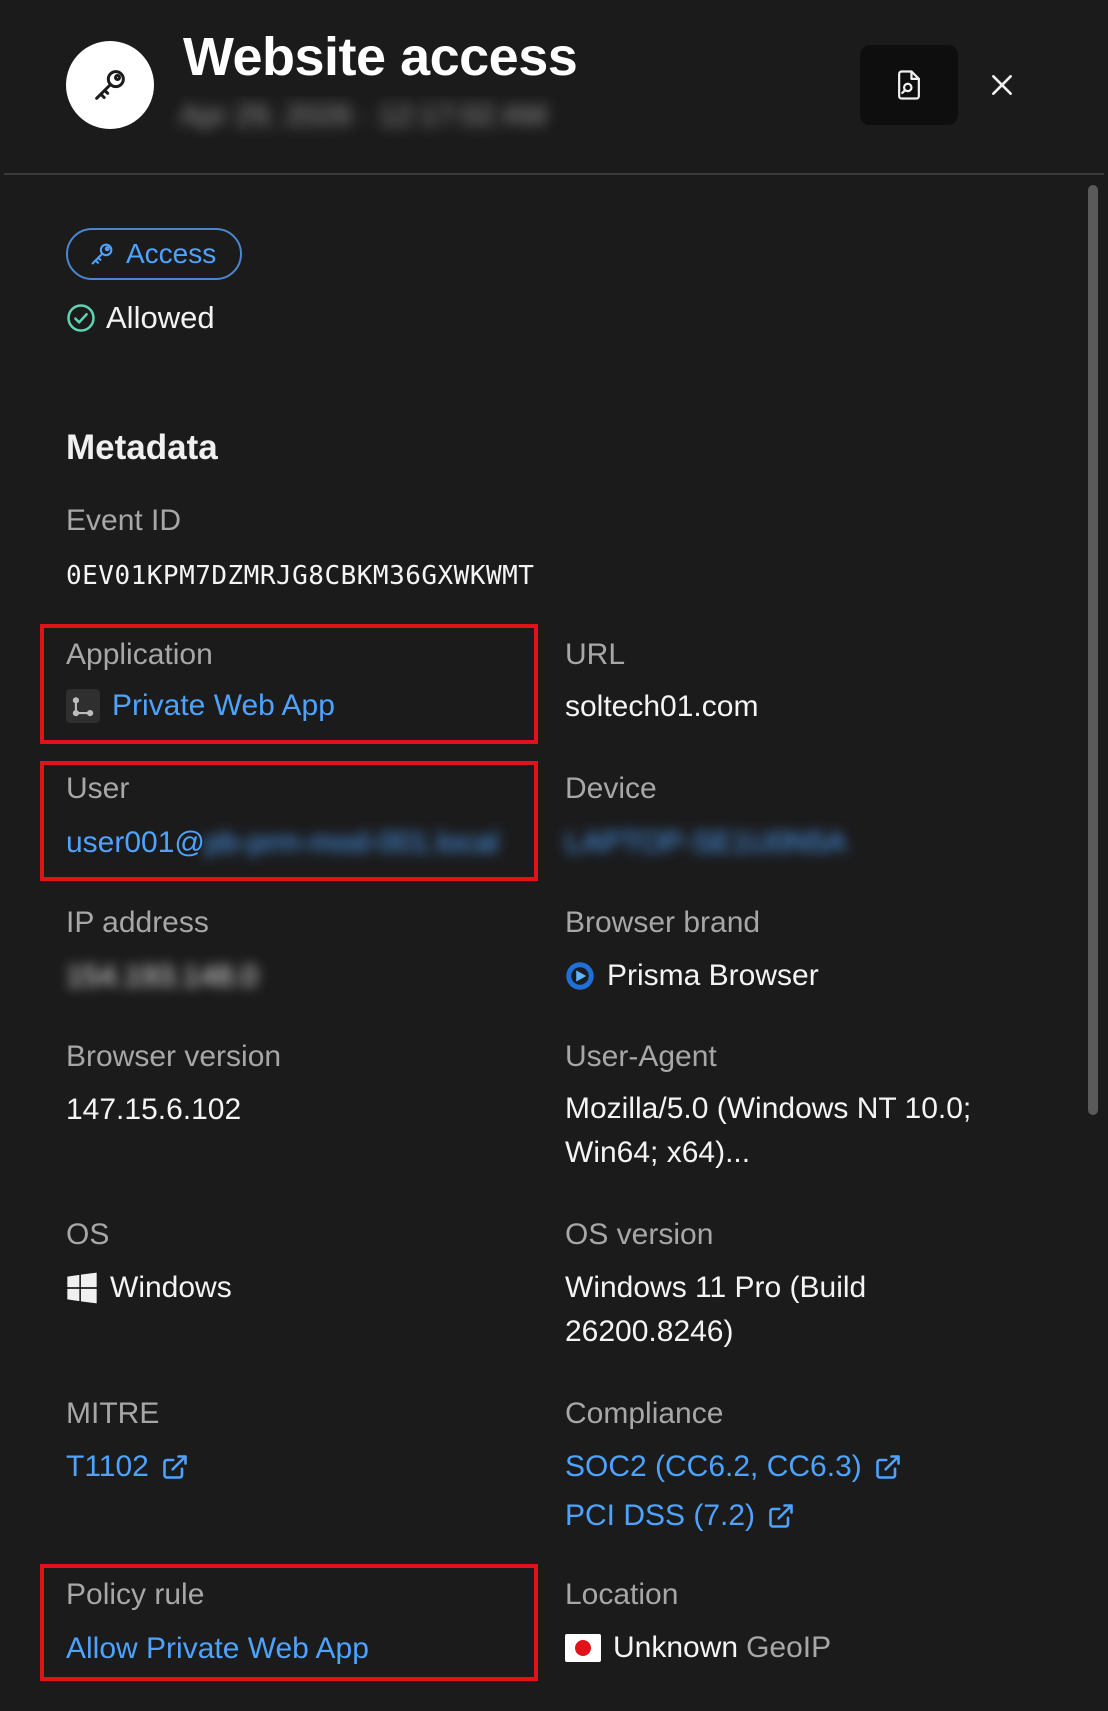  I want to click on browser-brand-value-row: Prisma Browser, so click(692, 976).